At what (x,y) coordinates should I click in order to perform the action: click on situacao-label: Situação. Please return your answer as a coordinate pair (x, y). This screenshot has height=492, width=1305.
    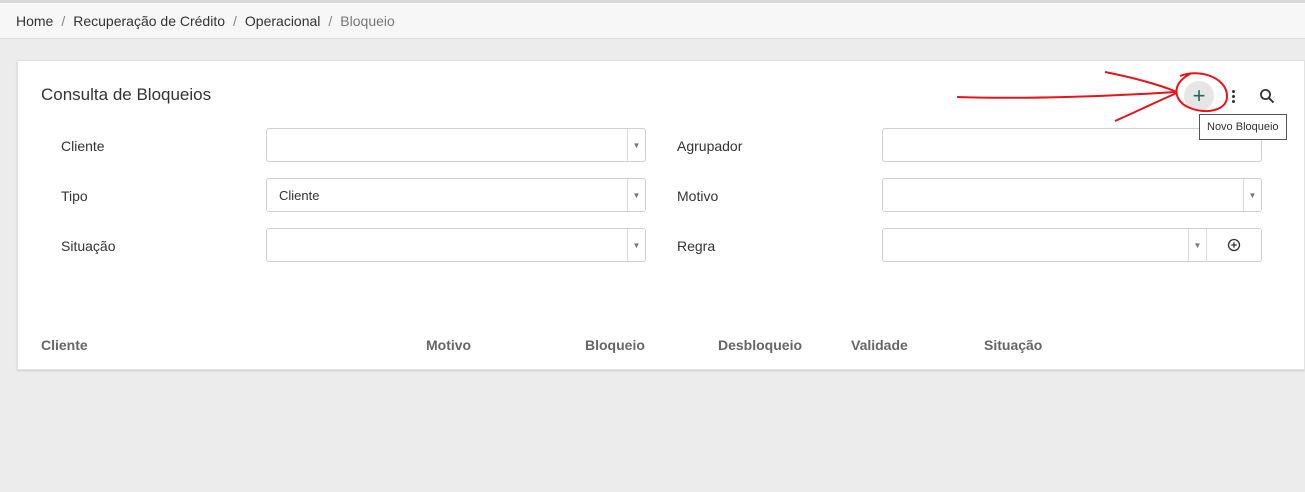
    Looking at the image, I should click on (88, 246).